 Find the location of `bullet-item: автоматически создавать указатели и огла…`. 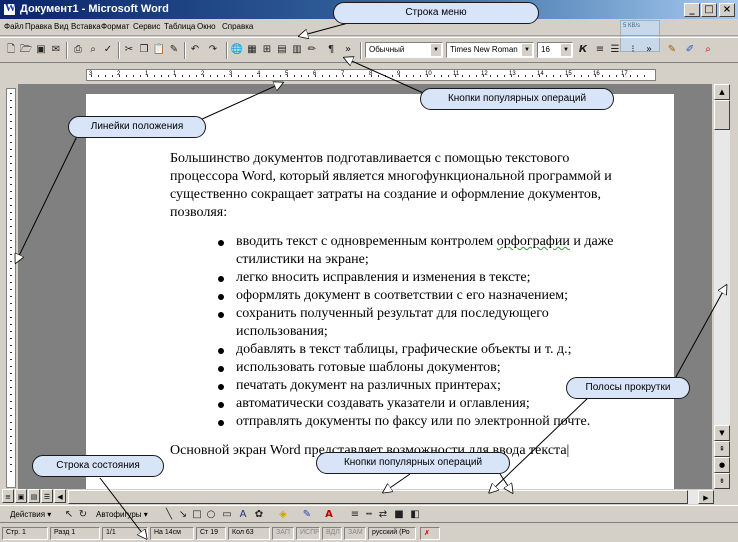

bullet-item: автоматически создавать указатели и огла… is located at coordinates (424, 404).